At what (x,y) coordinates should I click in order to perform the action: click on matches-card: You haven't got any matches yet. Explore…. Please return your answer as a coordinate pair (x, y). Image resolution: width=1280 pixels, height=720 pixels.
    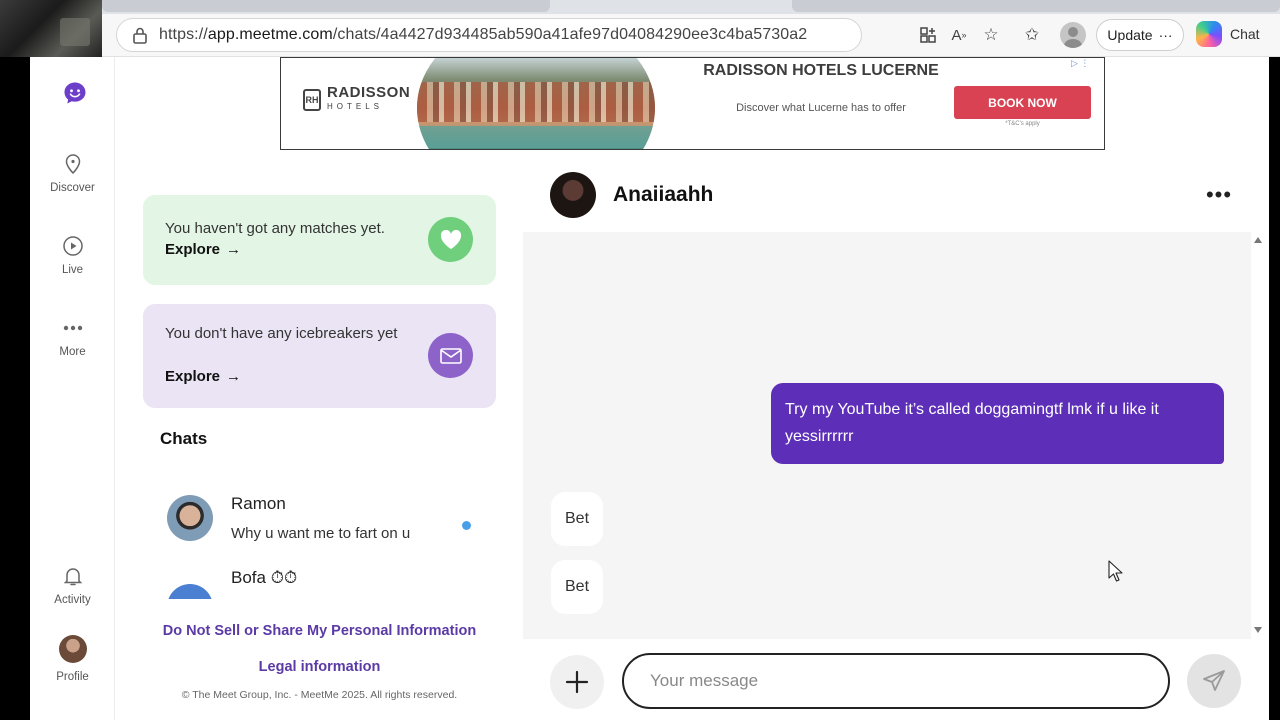
    Looking at the image, I should click on (319, 240).